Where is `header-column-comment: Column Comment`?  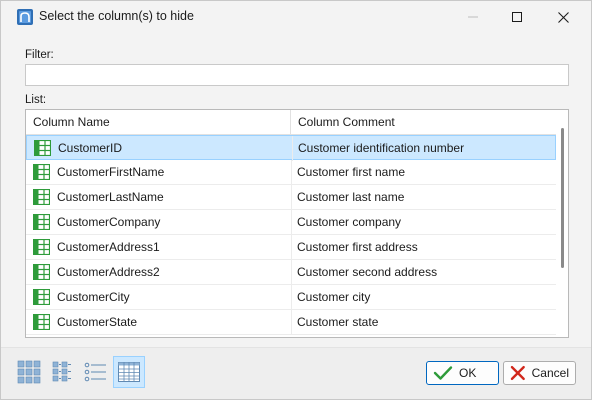
header-column-comment: Column Comment is located at coordinates (423, 122).